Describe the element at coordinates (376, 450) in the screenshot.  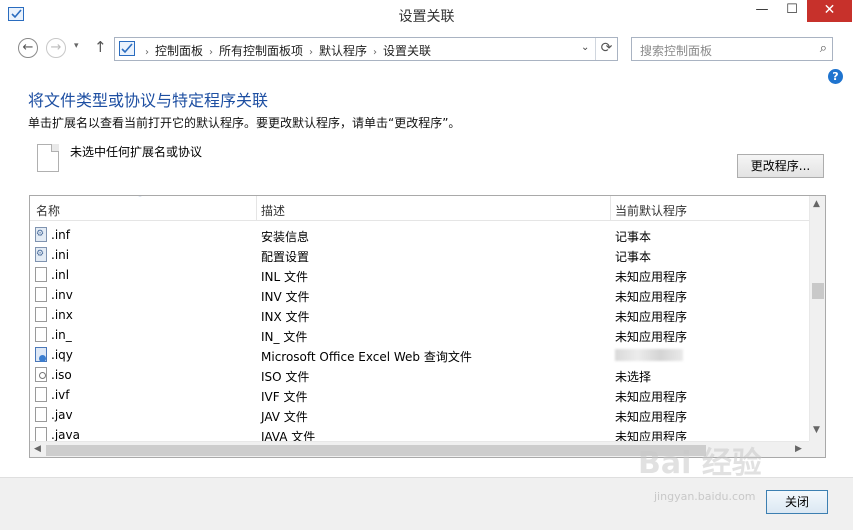
I see `horizontal-scroll-thumb` at that location.